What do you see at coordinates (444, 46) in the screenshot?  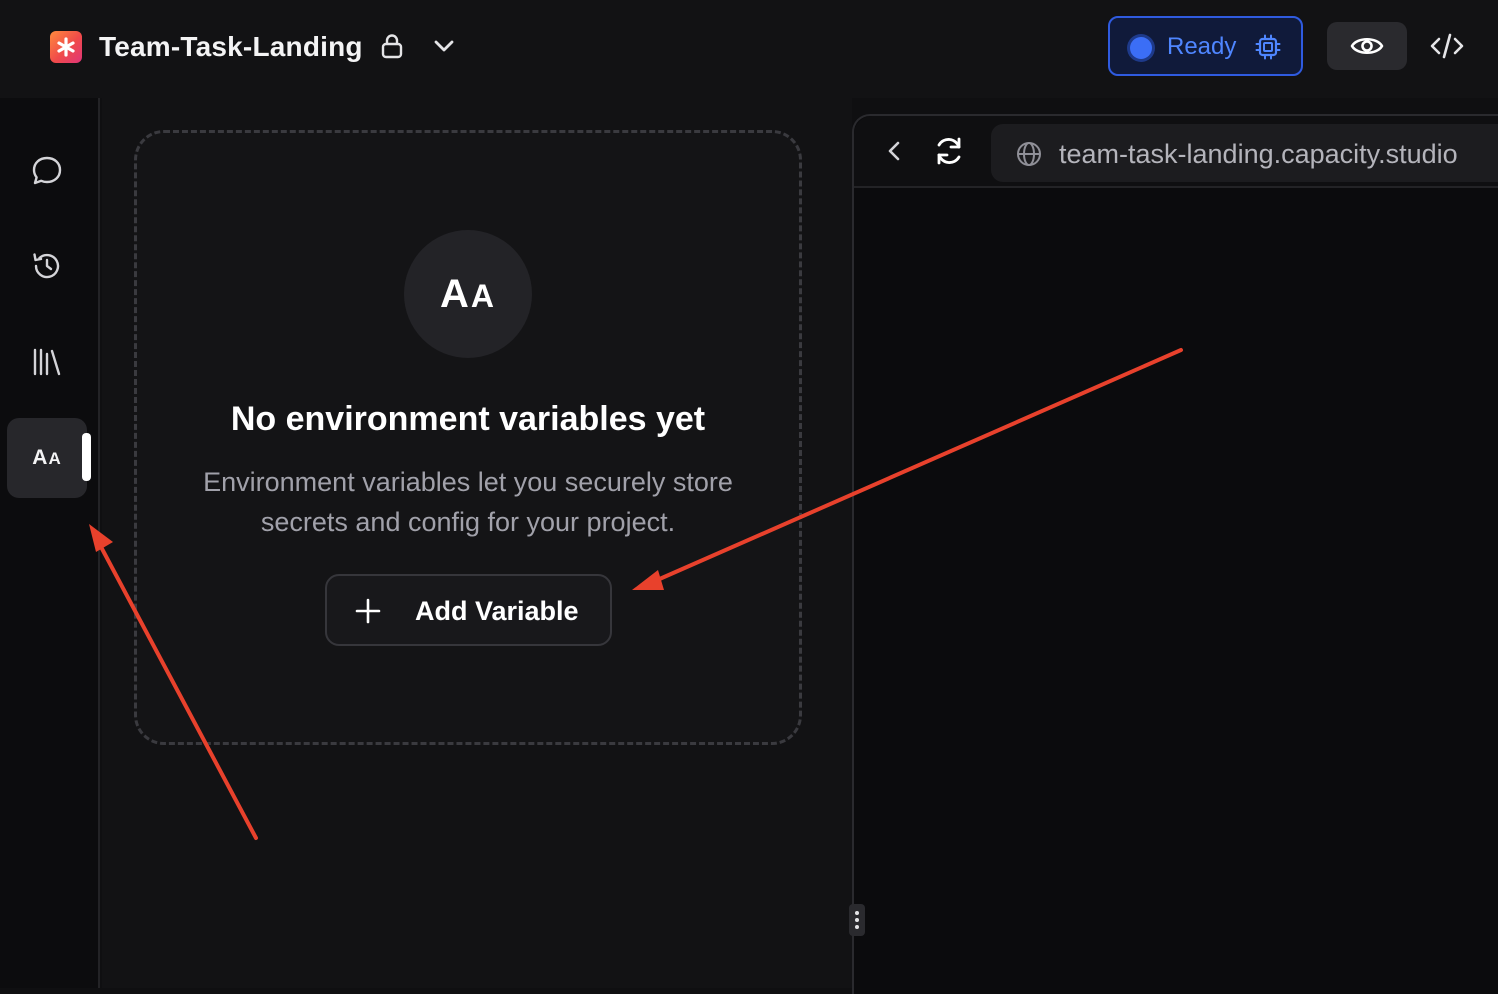 I see `chevron-down-icon` at bounding box center [444, 46].